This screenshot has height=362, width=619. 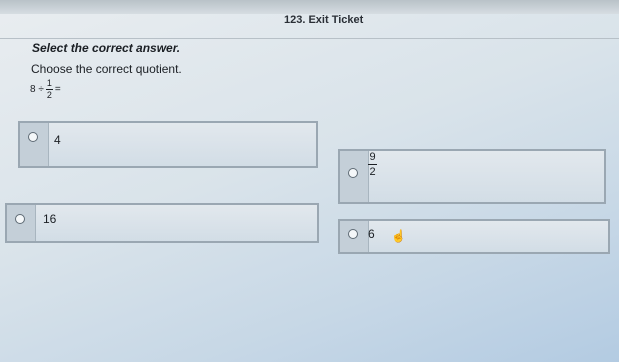 I want to click on option-label: 6, so click(x=371, y=234).